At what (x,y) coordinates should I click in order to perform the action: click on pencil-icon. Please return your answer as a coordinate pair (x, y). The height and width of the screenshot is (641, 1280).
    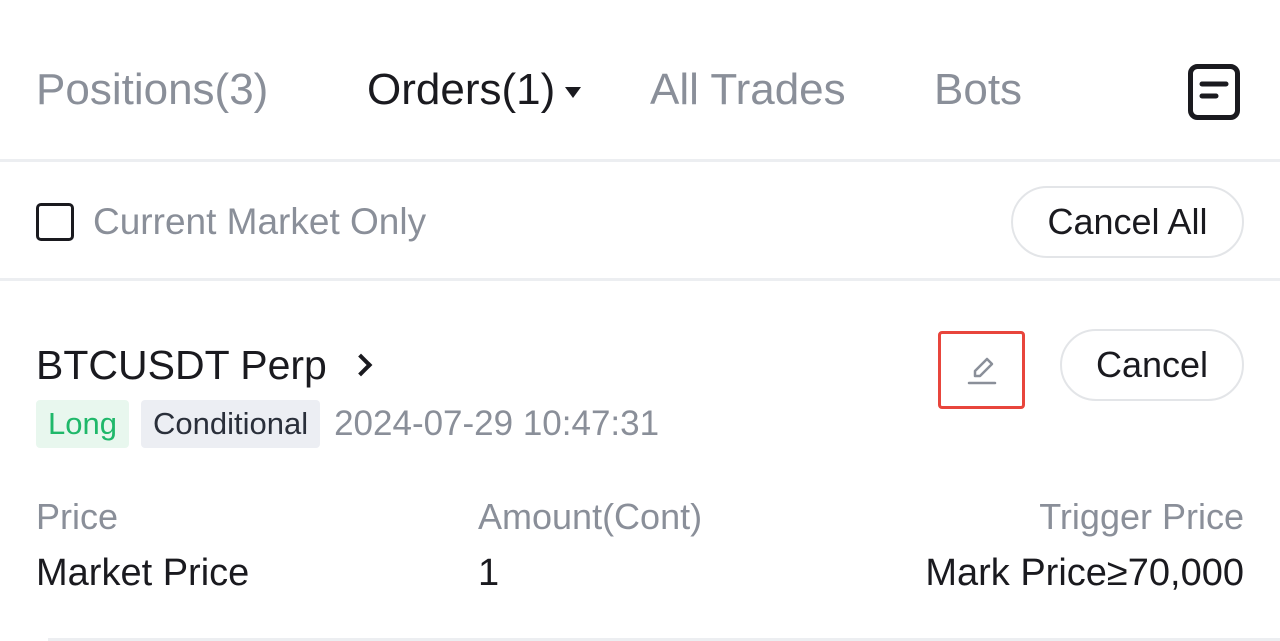
    Looking at the image, I should click on (981, 371).